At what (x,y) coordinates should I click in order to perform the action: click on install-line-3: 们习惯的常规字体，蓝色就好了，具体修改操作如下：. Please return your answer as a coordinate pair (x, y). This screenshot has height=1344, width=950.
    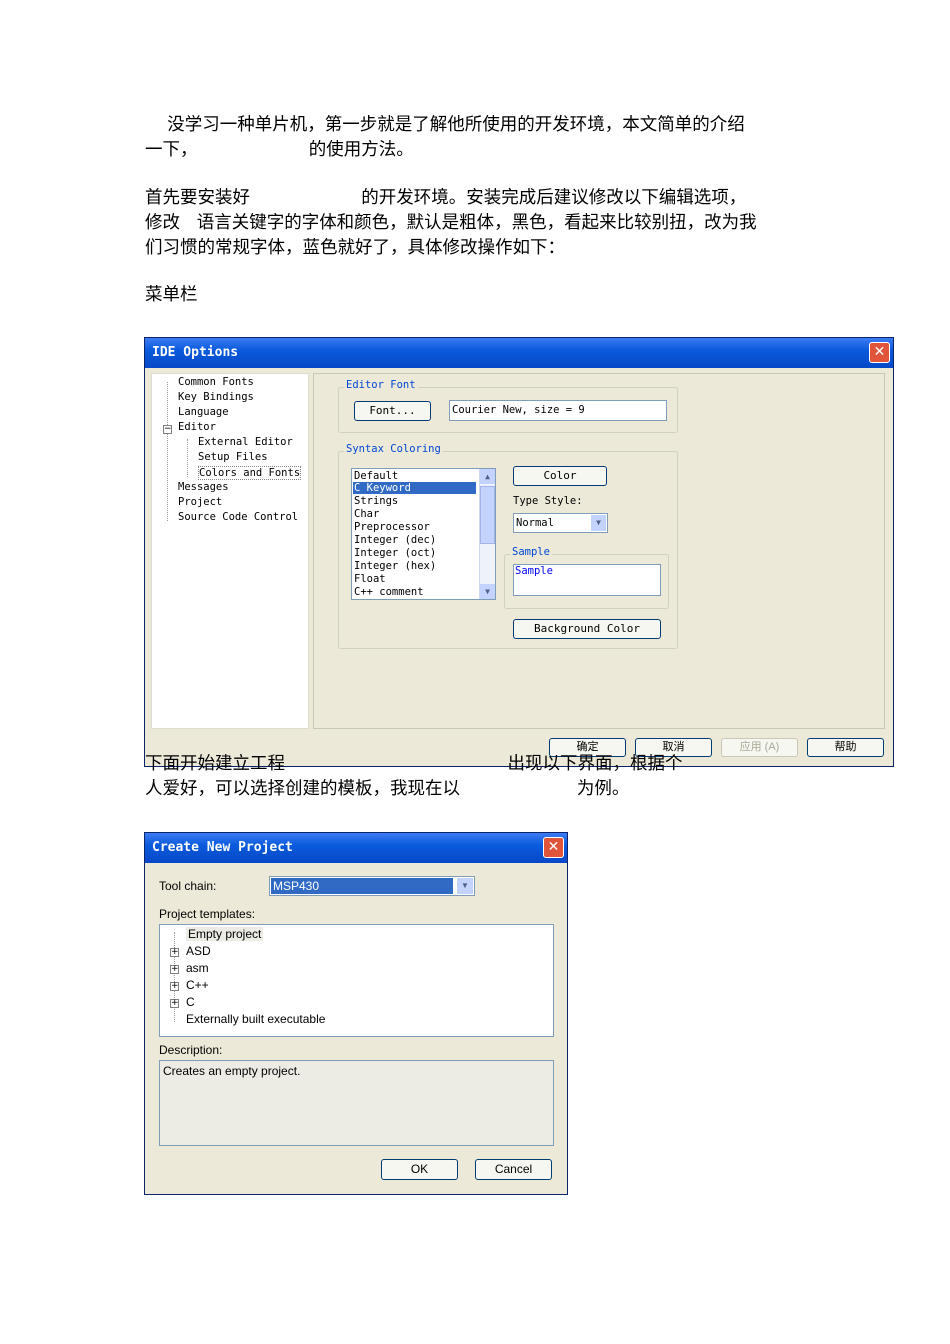
    Looking at the image, I should click on (355, 248).